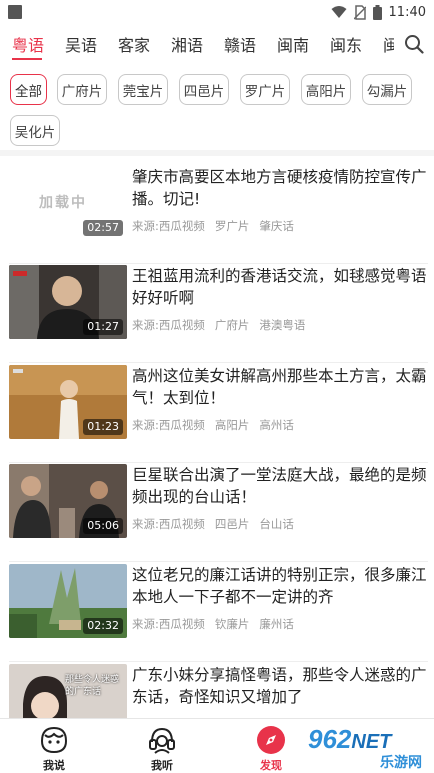 Image resolution: width=434 pixels, height=773 pixels. I want to click on nav-discover-label: 发现, so click(271, 765).